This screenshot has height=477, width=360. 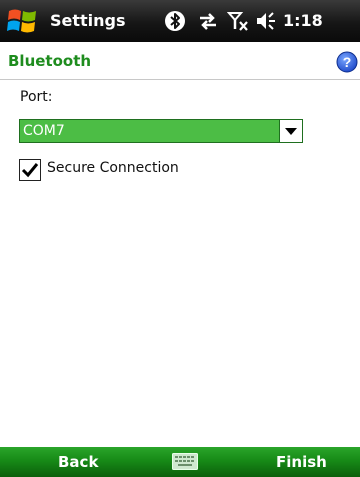 I want to click on windows-start-icon, so click(x=23, y=21).